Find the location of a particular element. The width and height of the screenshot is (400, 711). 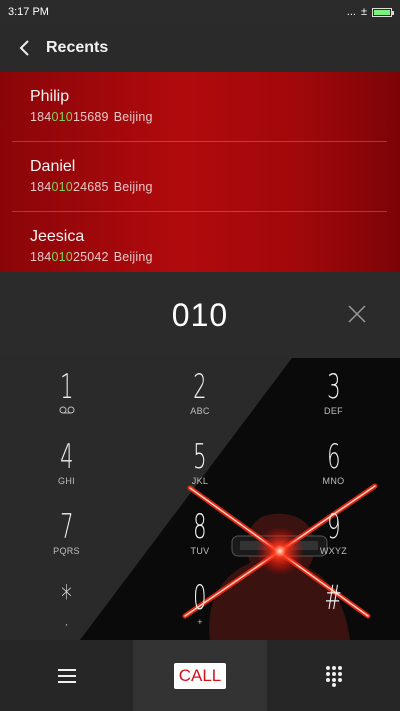

contact-name: Jeesica is located at coordinates (57, 236).